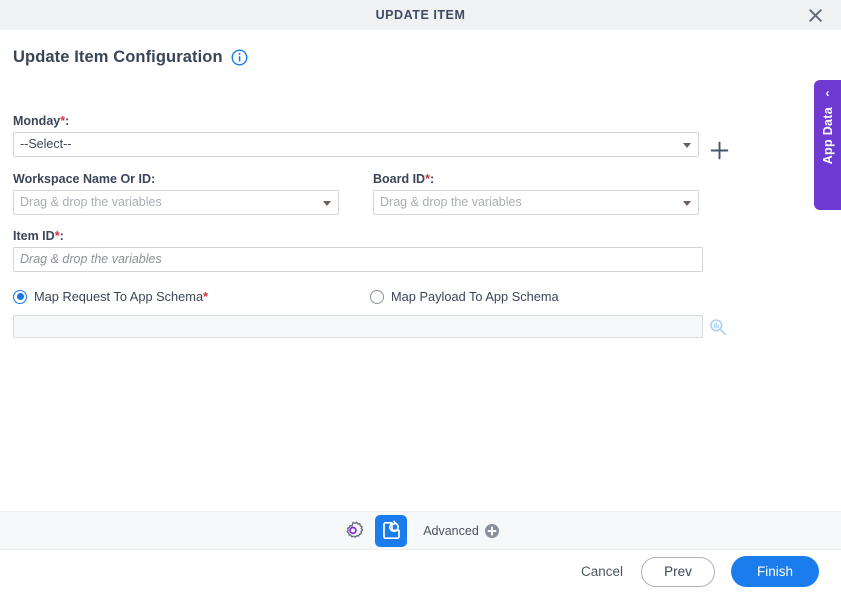  I want to click on dialog-titlebar: UPDATE ITEM, so click(420, 15).